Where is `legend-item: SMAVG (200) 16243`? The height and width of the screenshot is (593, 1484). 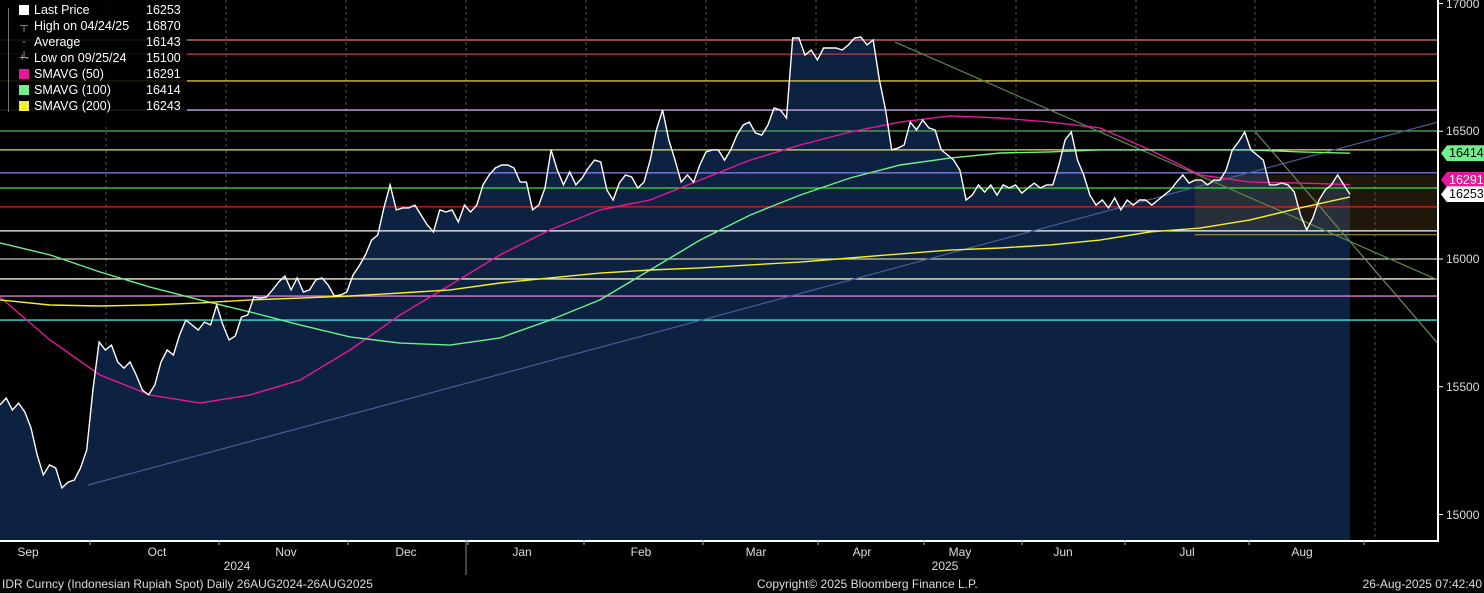 legend-item: SMAVG (200) 16243 is located at coordinates (93, 106).